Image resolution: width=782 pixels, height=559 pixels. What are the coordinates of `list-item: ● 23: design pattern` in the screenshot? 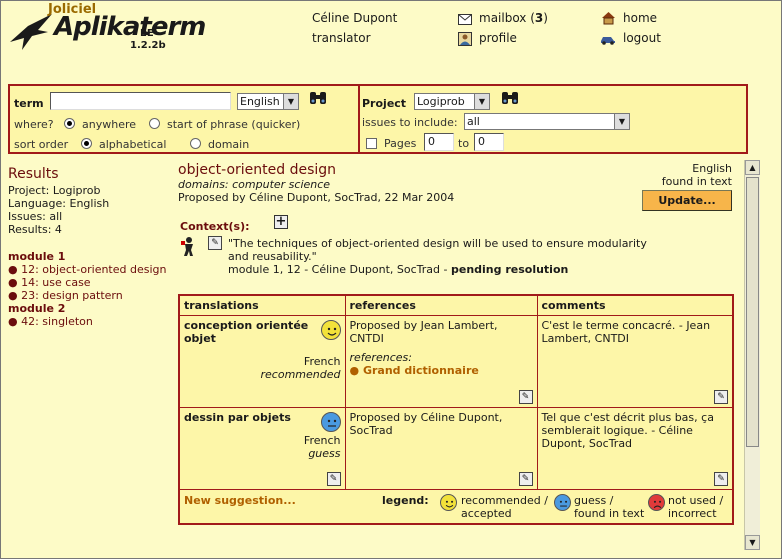 It's located at (88, 295).